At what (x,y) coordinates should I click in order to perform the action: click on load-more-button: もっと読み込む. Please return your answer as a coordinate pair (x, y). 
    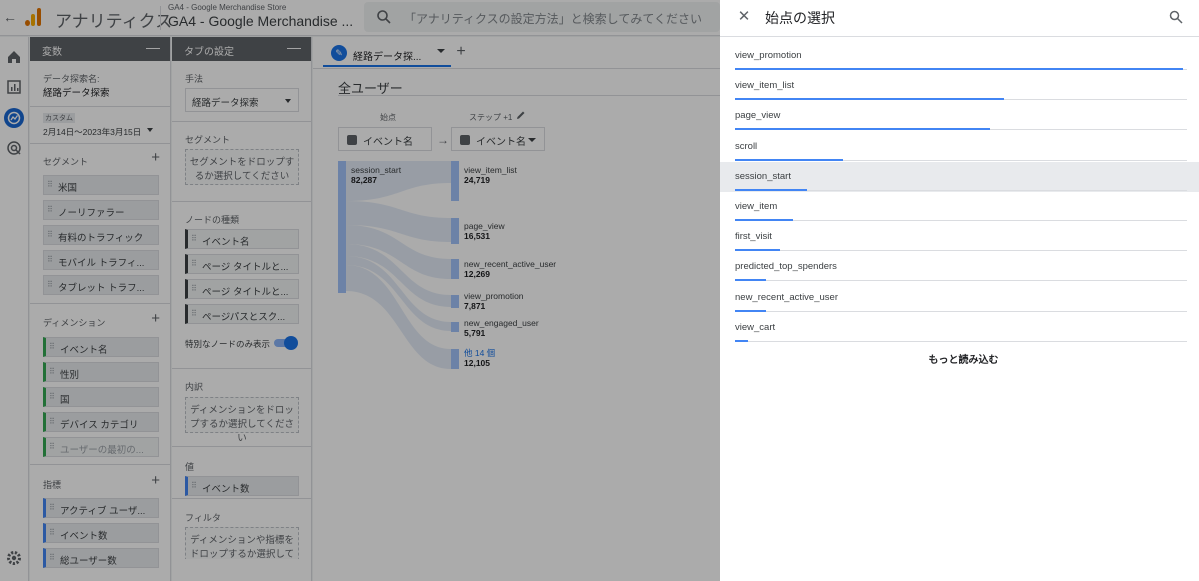
    Looking at the image, I should click on (959, 358).